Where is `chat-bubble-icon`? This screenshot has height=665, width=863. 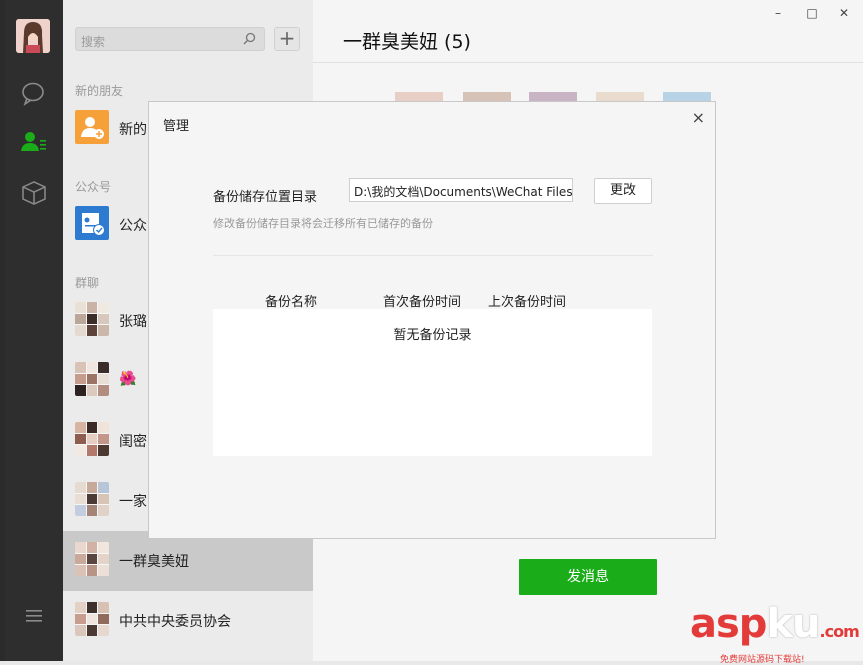 chat-bubble-icon is located at coordinates (34, 94).